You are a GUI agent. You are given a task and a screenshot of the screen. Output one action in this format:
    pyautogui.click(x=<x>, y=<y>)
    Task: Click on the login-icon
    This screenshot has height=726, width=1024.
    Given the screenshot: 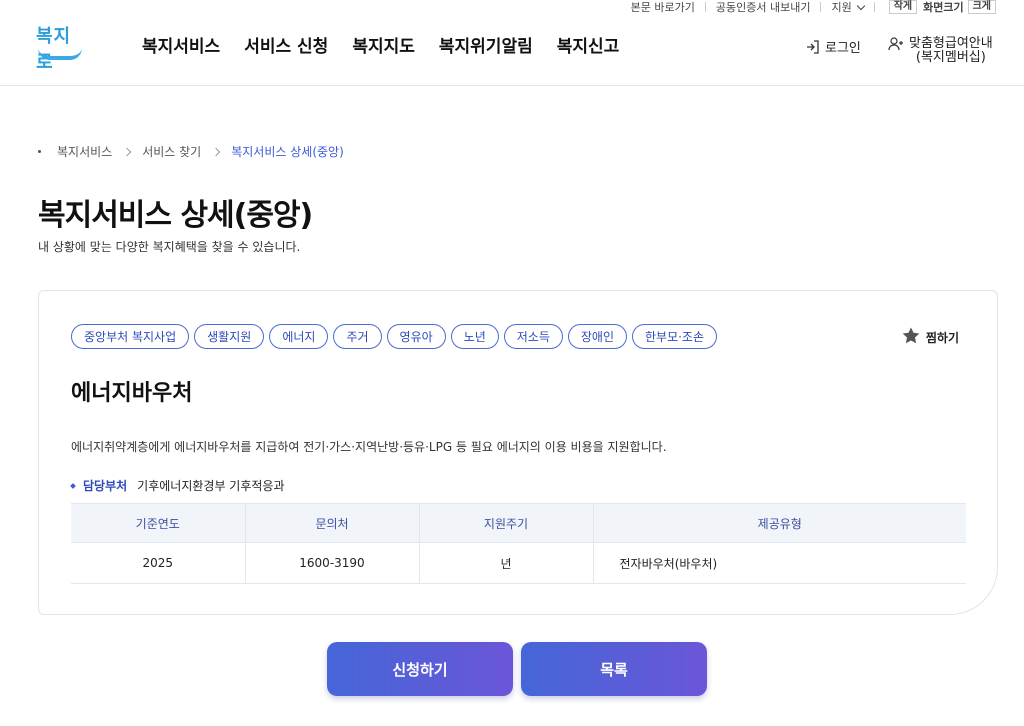 What is the action you would take?
    pyautogui.click(x=813, y=46)
    